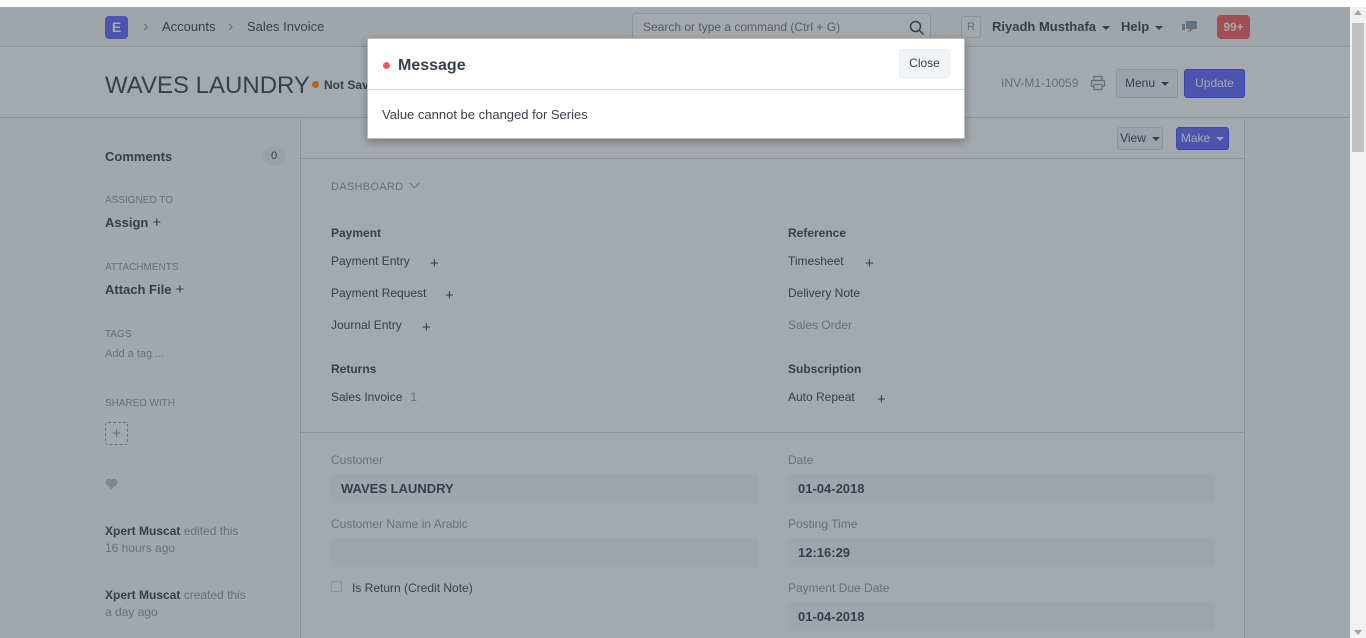  Describe the element at coordinates (1358, 87) in the screenshot. I see `scroll-thumb` at that location.